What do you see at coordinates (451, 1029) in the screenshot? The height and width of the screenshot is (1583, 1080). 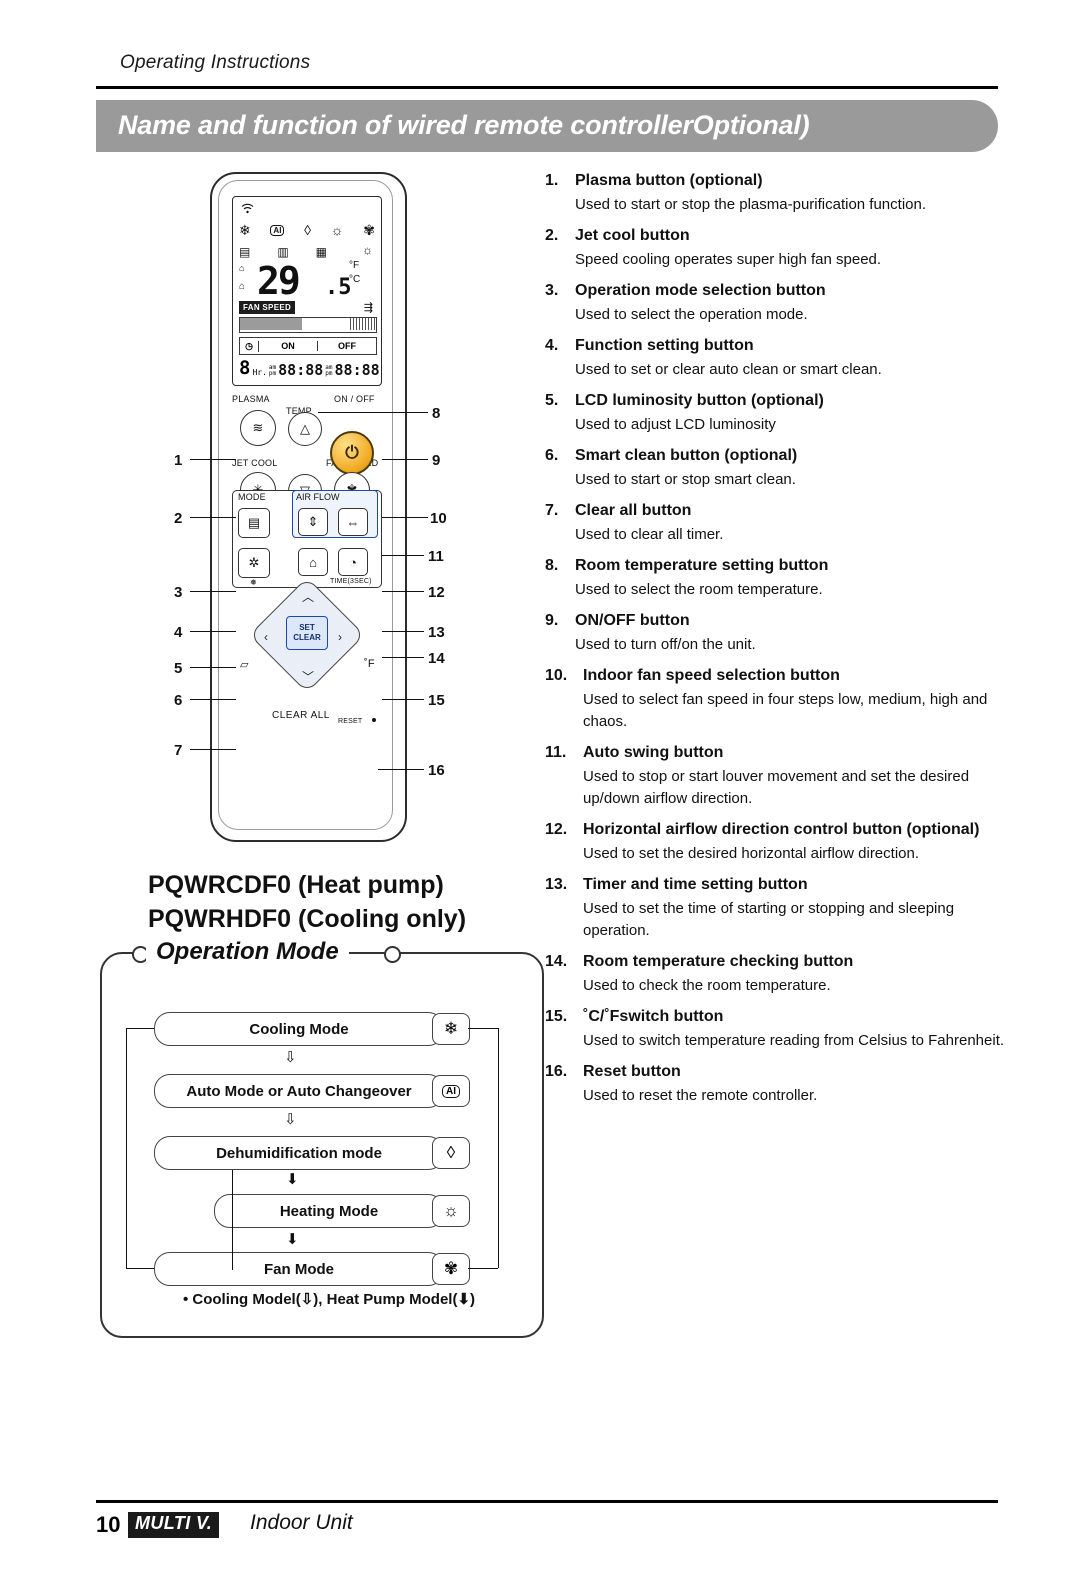 I see `snowflake-icon: ❄` at bounding box center [451, 1029].